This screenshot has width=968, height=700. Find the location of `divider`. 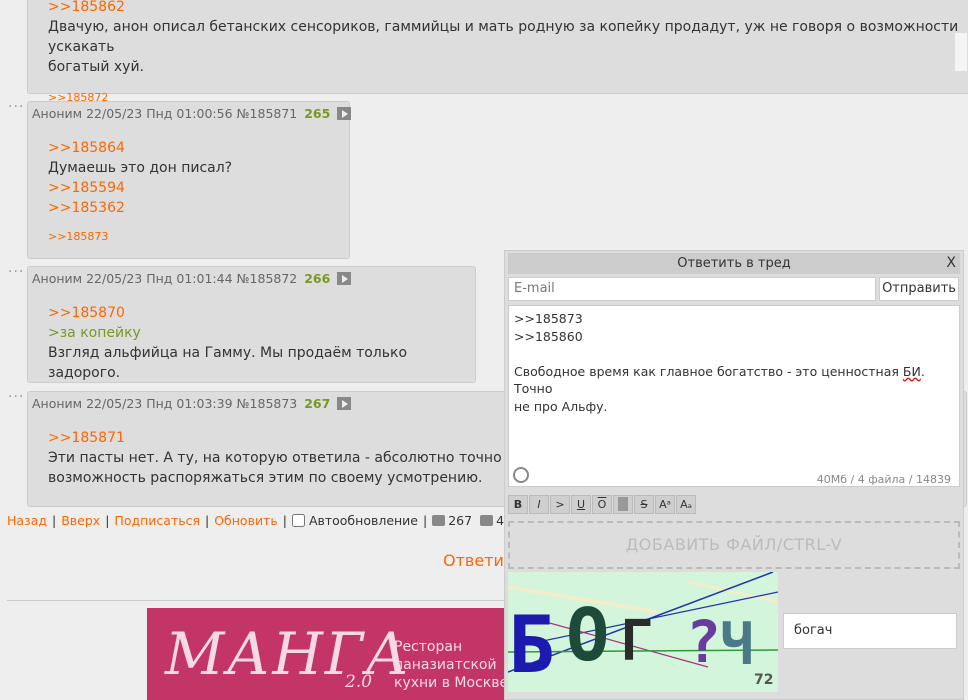

divider is located at coordinates (257, 600).